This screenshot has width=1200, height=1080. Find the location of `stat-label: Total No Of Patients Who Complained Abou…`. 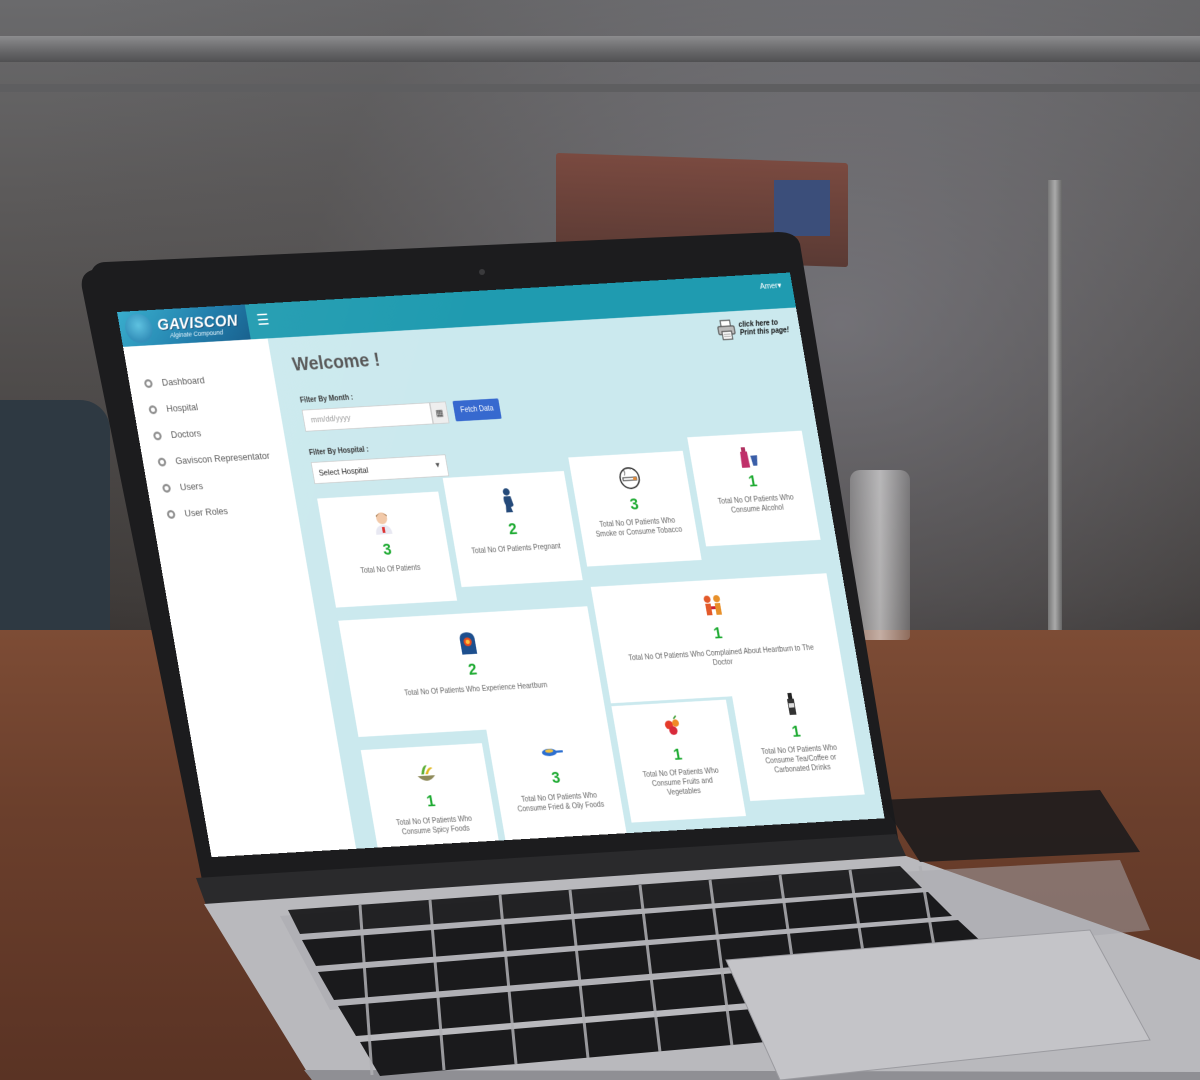

stat-label: Total No Of Patients Who Complained Abou… is located at coordinates (722, 658).